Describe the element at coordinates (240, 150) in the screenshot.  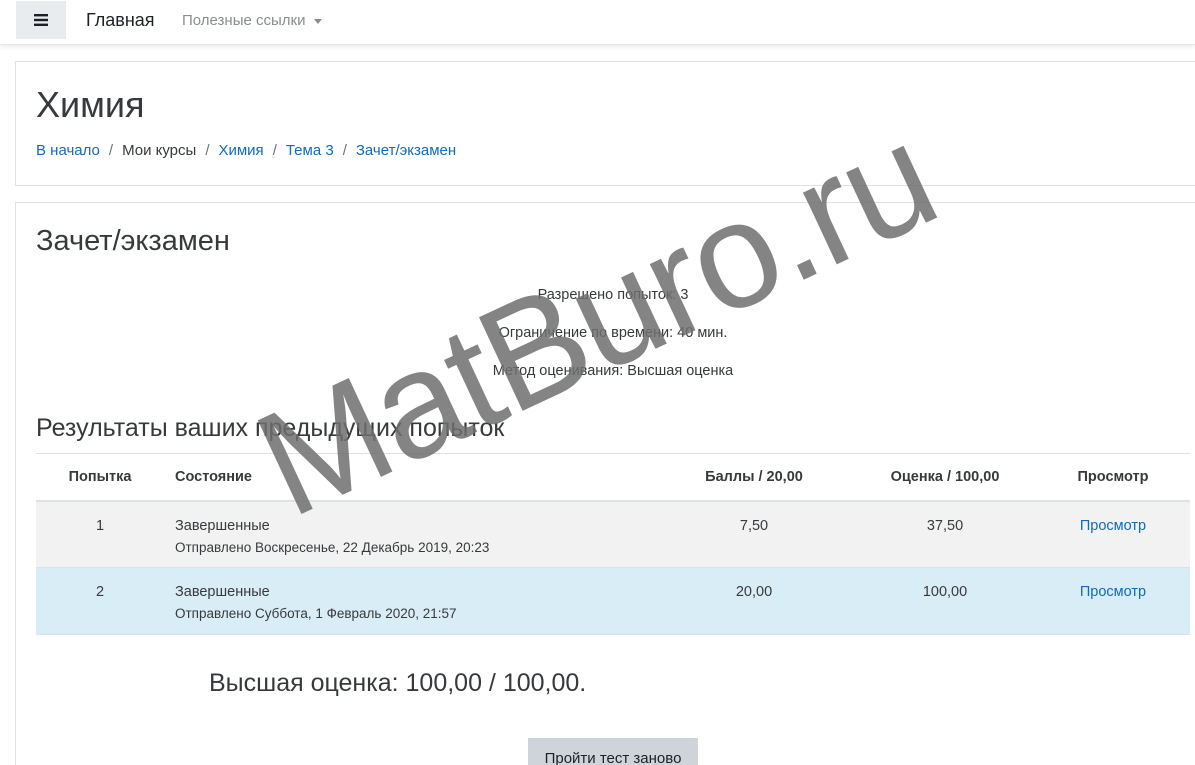
I see `breadcrumb-course: Химия` at that location.